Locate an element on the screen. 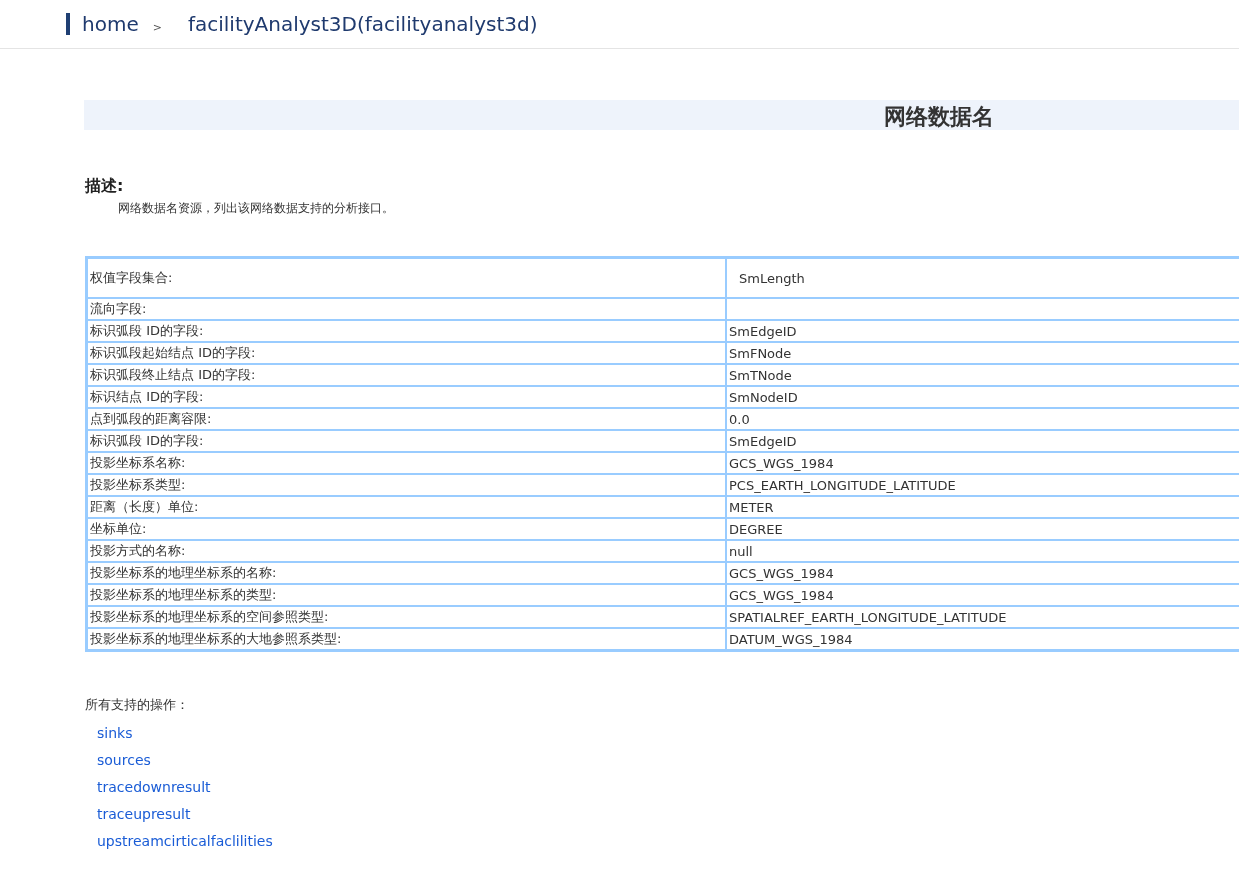 This screenshot has width=1239, height=894. table-cell: 点到弧段的距离容限: is located at coordinates (406, 419).